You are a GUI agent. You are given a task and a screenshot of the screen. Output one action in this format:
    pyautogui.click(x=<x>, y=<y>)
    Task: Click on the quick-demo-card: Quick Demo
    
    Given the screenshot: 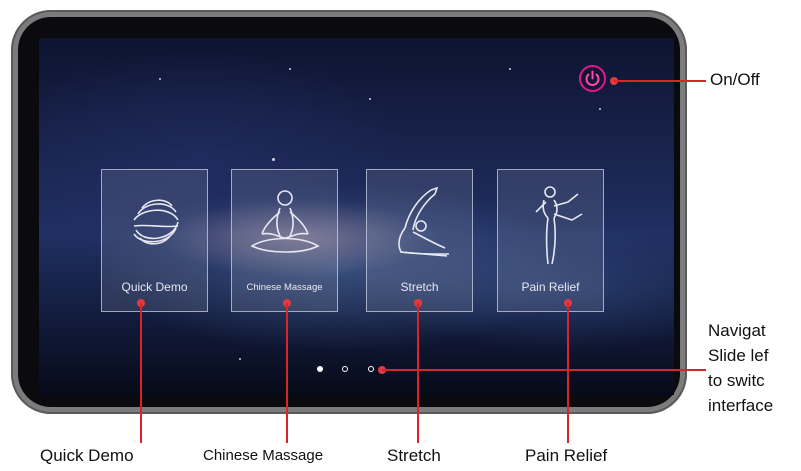 What is the action you would take?
    pyautogui.click(x=154, y=240)
    